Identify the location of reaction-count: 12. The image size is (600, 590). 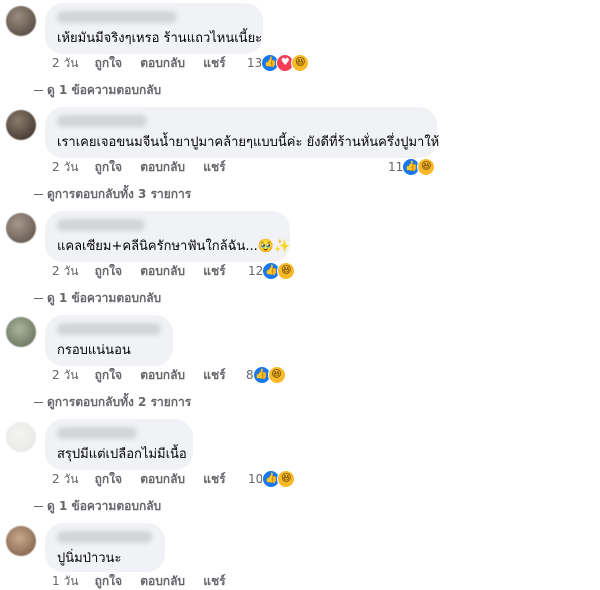
(256, 271).